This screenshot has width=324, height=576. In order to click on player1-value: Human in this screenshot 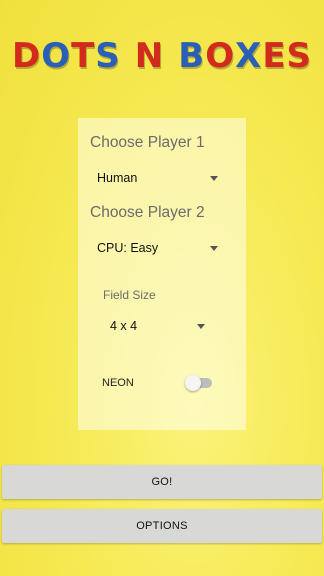, I will do `click(117, 178)`.